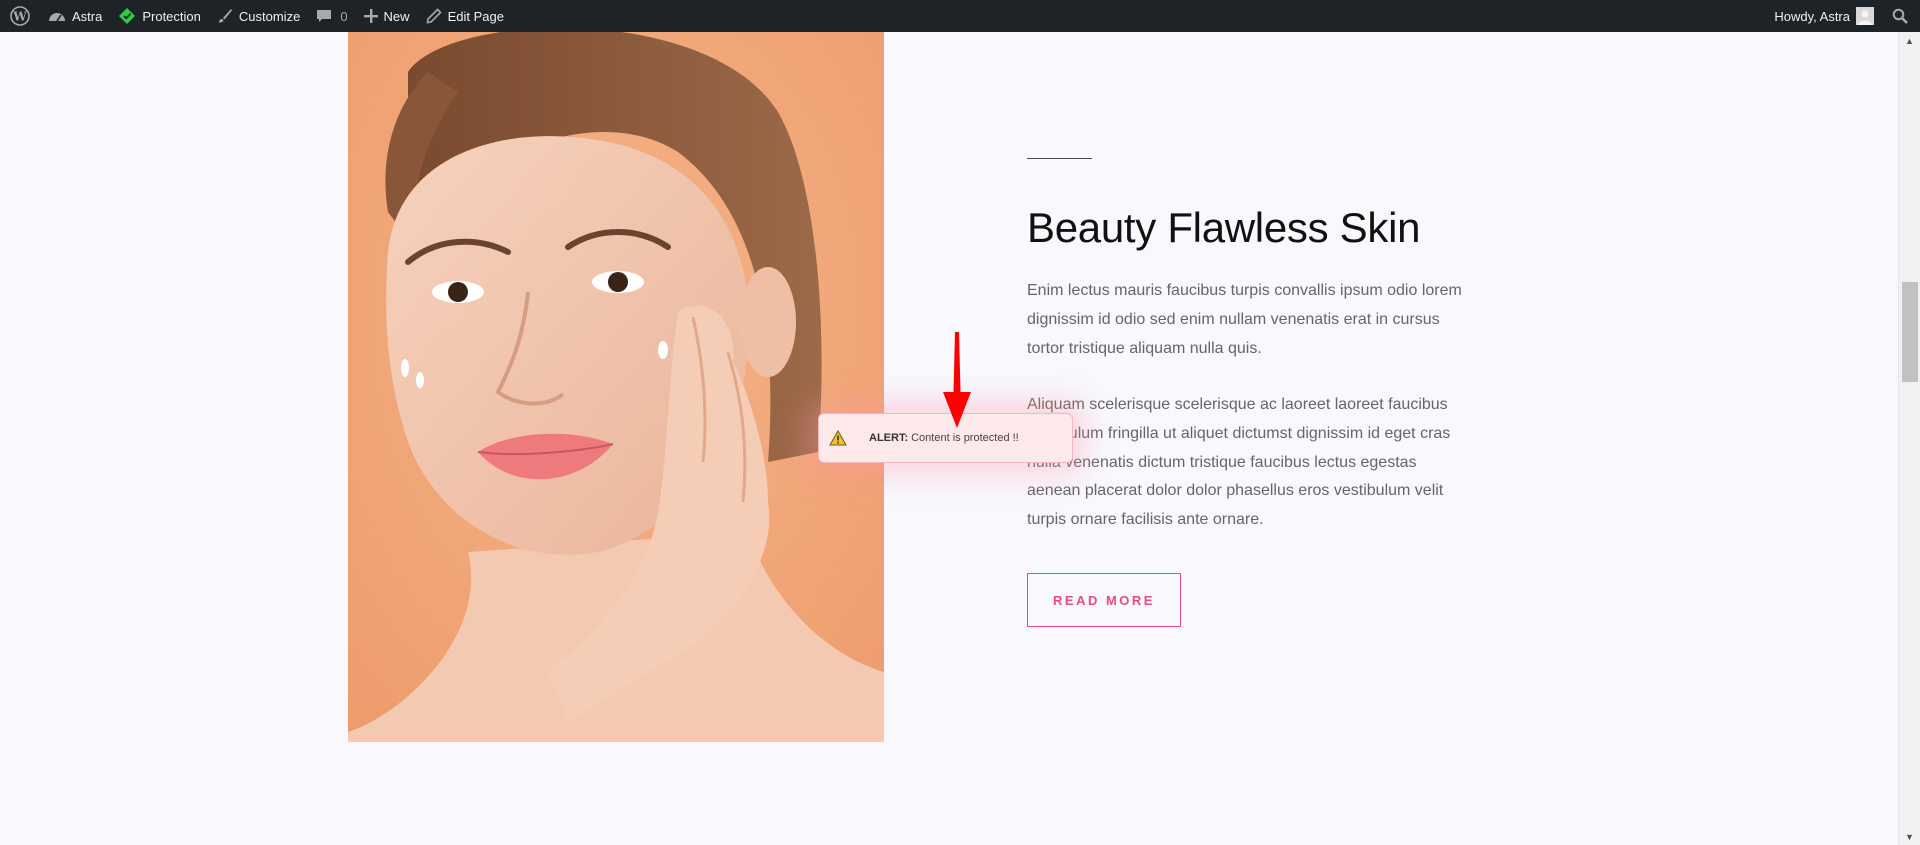 The height and width of the screenshot is (845, 1920). I want to click on search-icon, so click(1900, 16).